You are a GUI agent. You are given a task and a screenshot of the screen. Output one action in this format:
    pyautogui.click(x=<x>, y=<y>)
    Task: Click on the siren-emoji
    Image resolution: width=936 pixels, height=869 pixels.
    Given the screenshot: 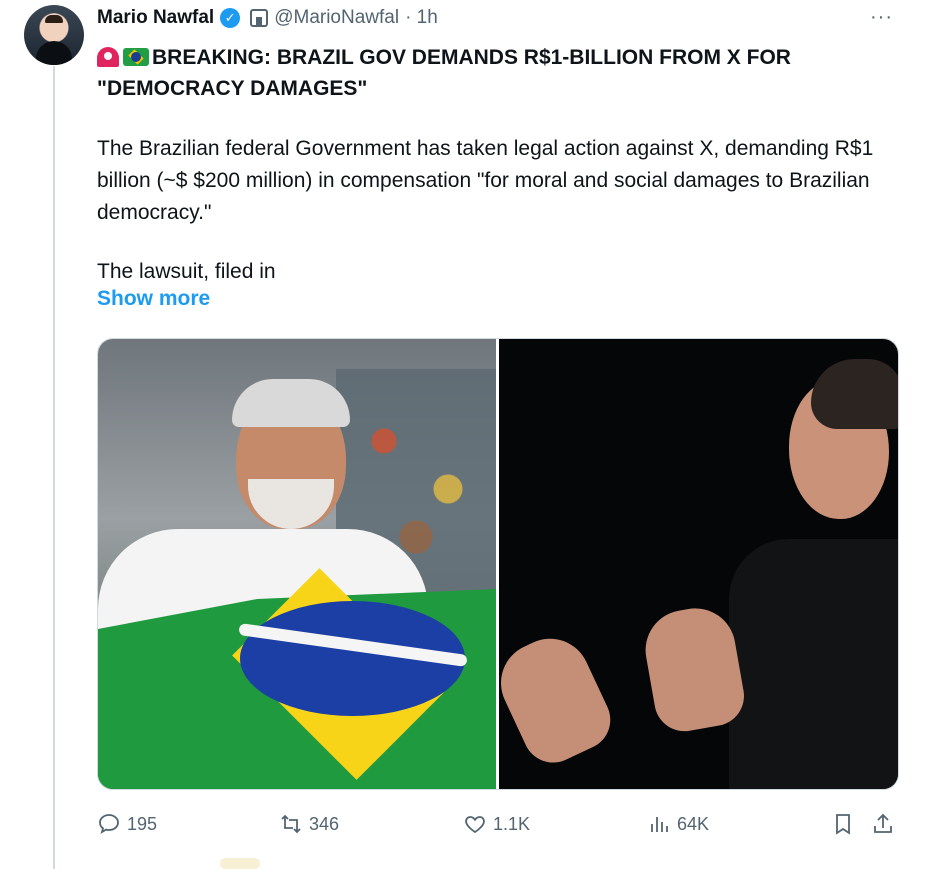 What is the action you would take?
    pyautogui.click(x=108, y=57)
    